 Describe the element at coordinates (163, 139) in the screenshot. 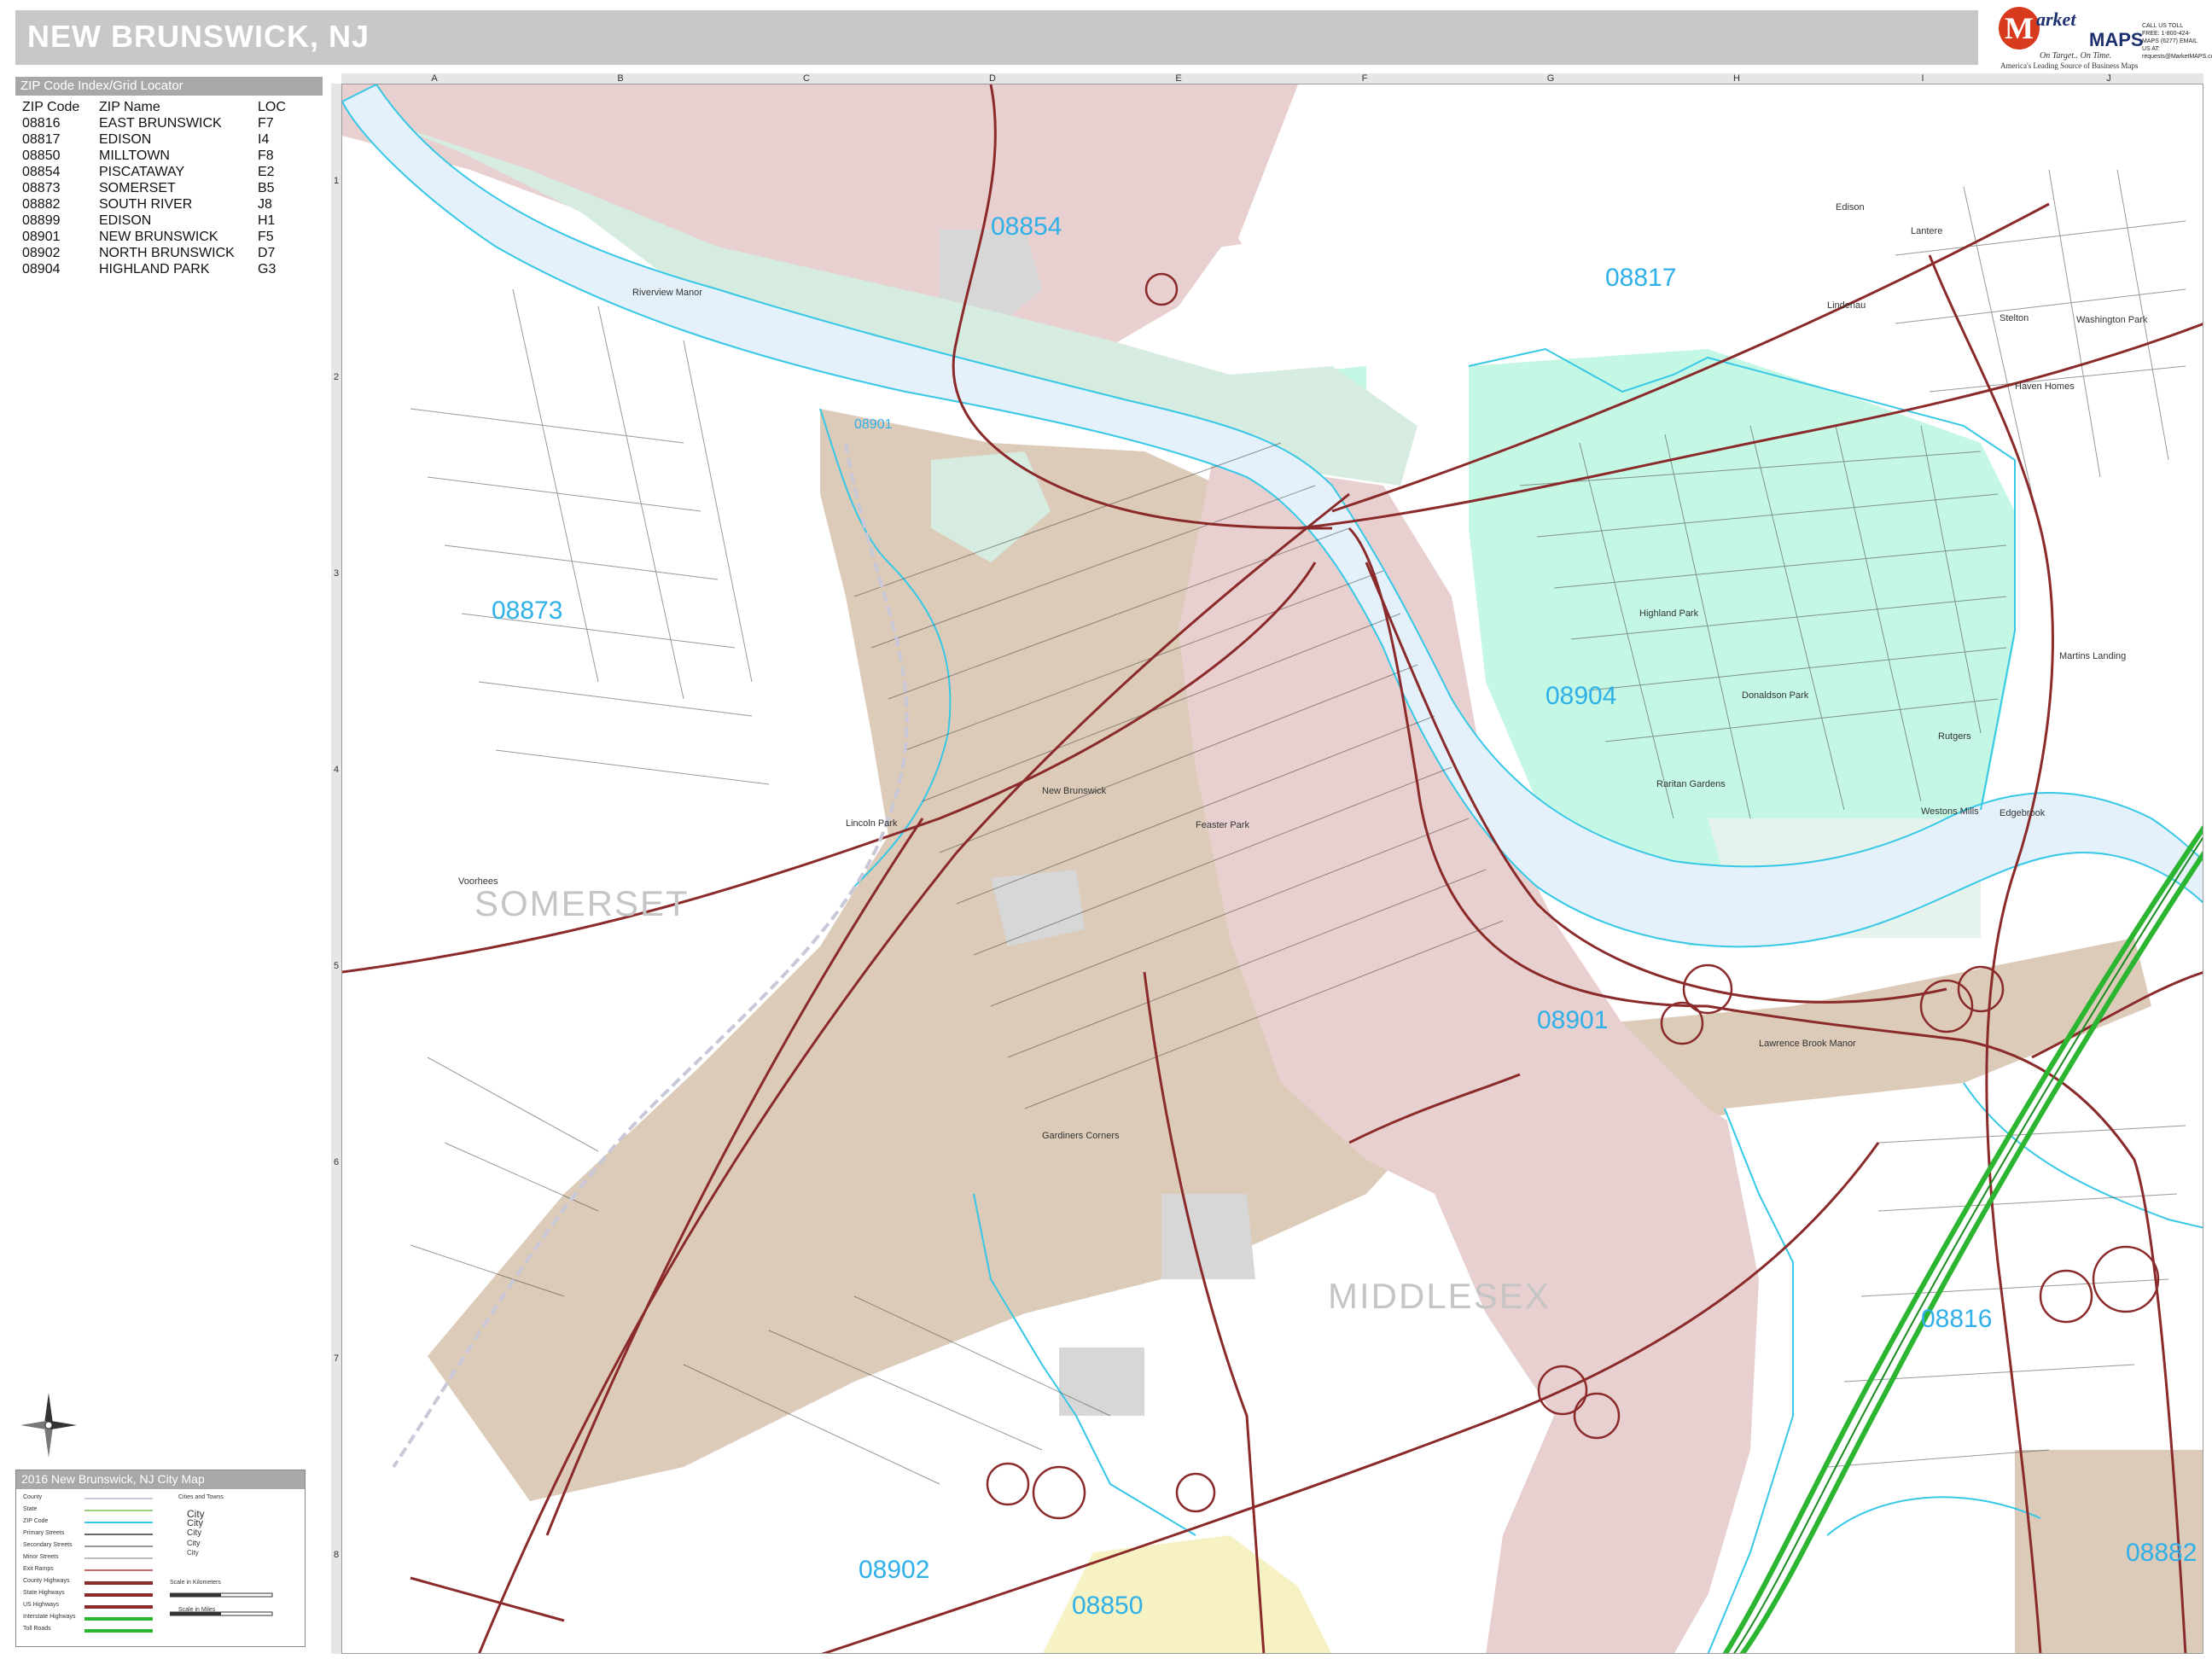

I see `zip-index-row: 08817 EDISON I4` at that location.